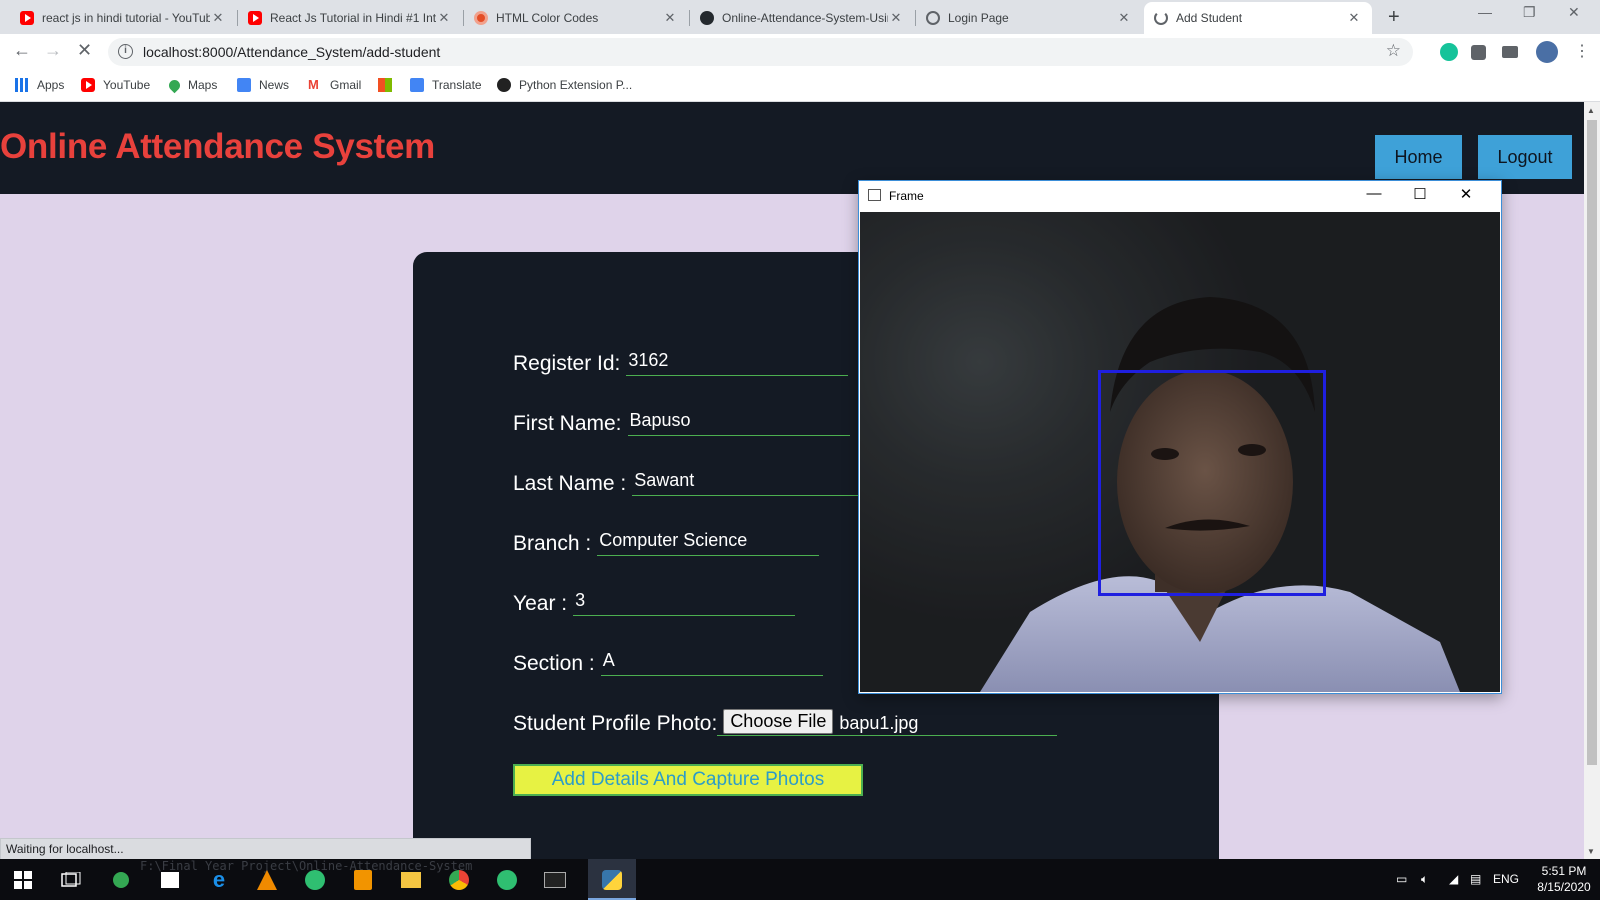  Describe the element at coordinates (267, 880) in the screenshot. I see `vlc-icon` at that location.